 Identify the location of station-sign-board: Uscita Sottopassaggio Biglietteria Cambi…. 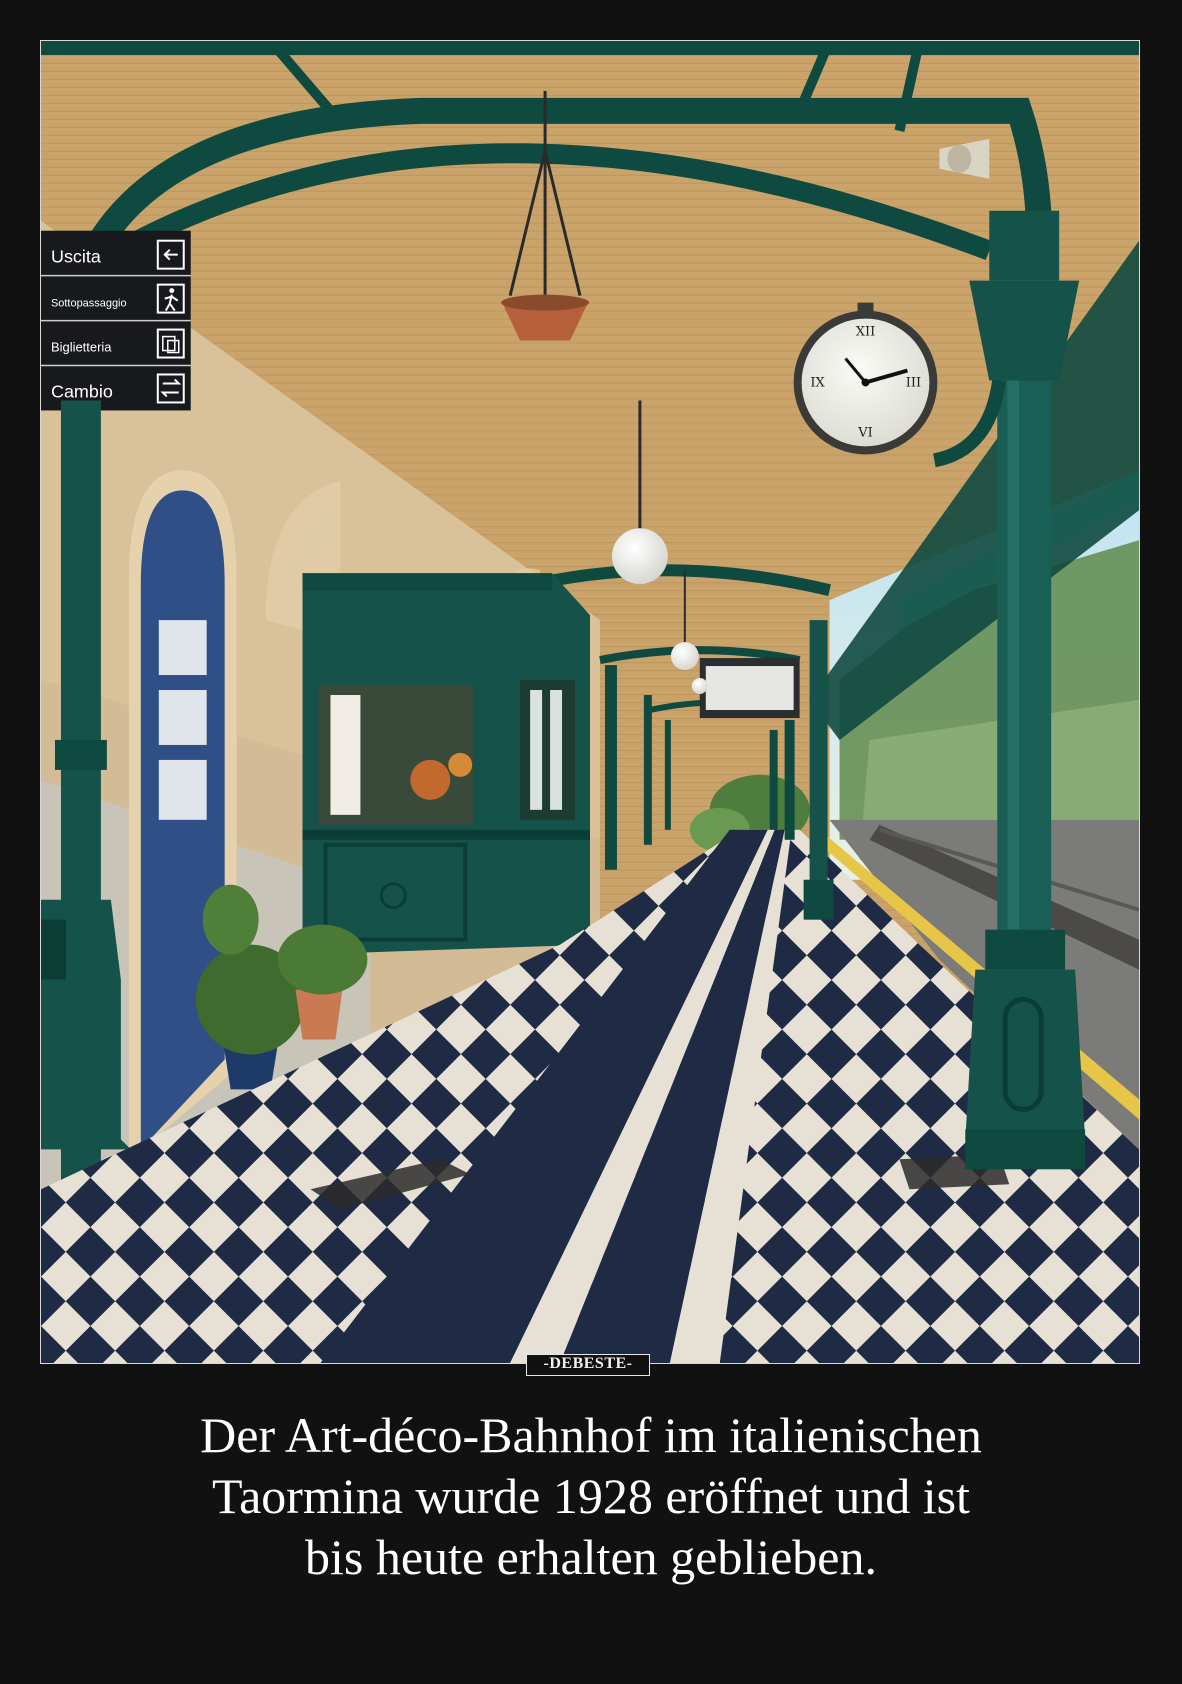
(116, 320).